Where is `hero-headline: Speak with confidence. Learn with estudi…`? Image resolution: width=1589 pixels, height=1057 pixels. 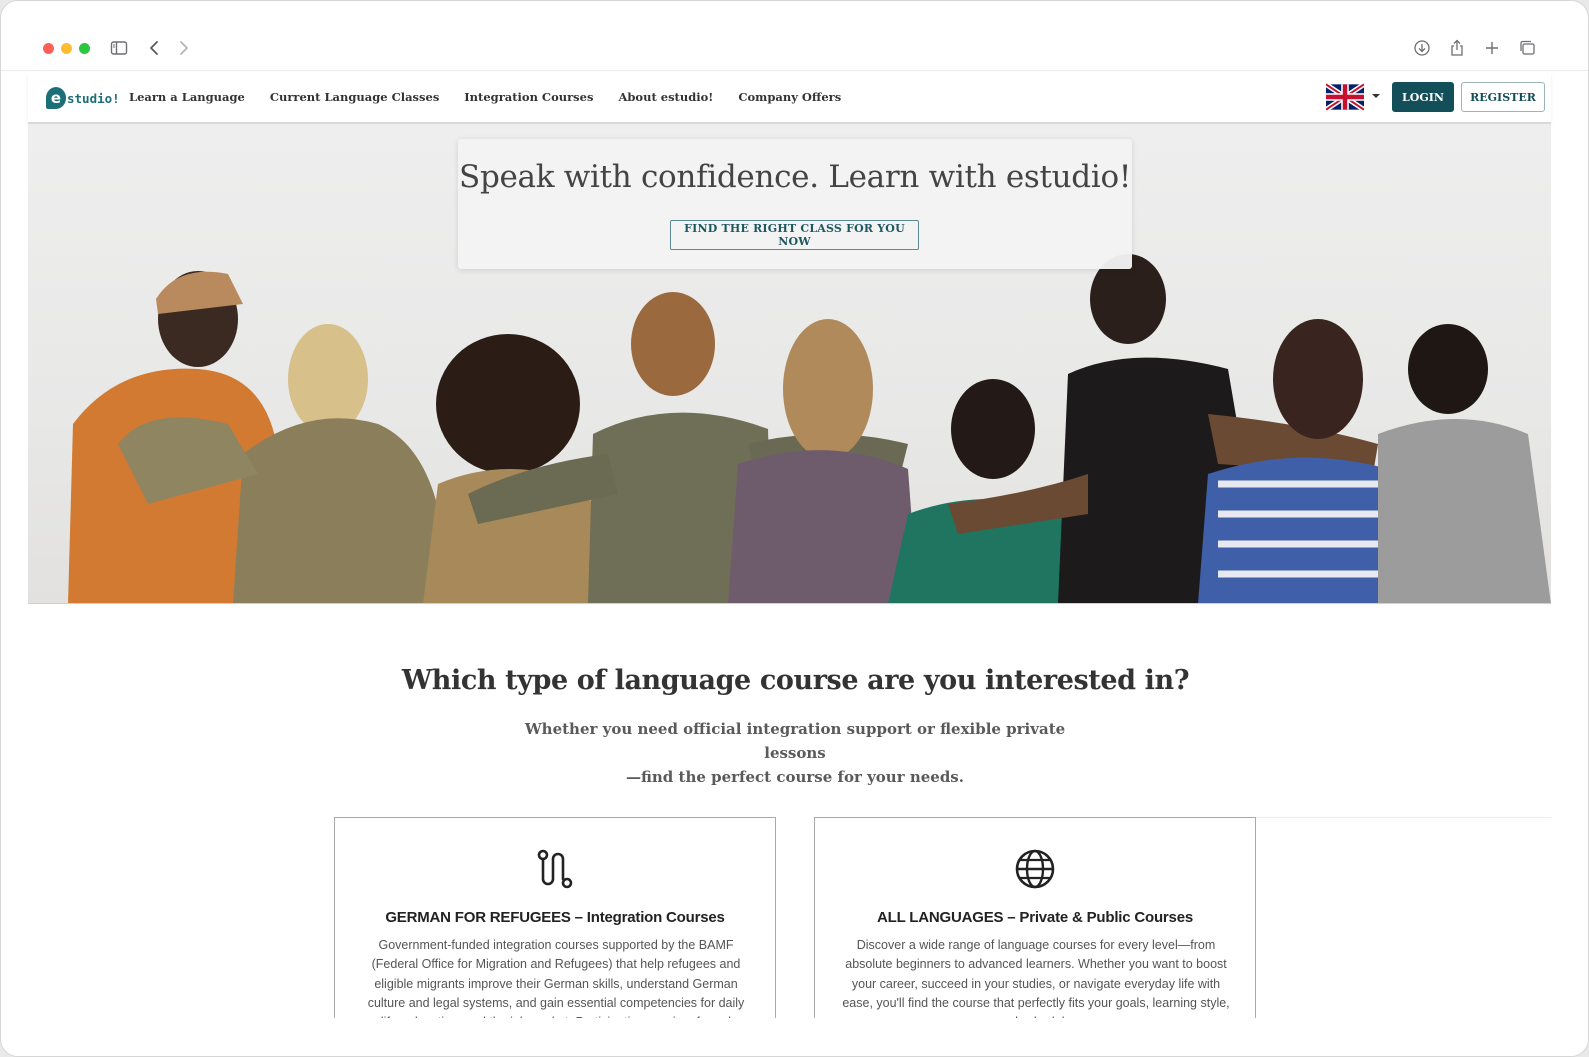 hero-headline: Speak with confidence. Learn with estudi… is located at coordinates (795, 177).